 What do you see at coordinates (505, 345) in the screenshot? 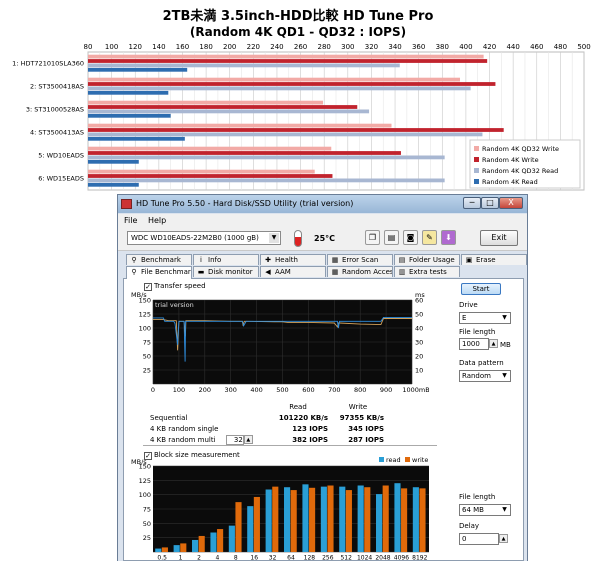
I see `file-length-unit: MB` at bounding box center [505, 345].